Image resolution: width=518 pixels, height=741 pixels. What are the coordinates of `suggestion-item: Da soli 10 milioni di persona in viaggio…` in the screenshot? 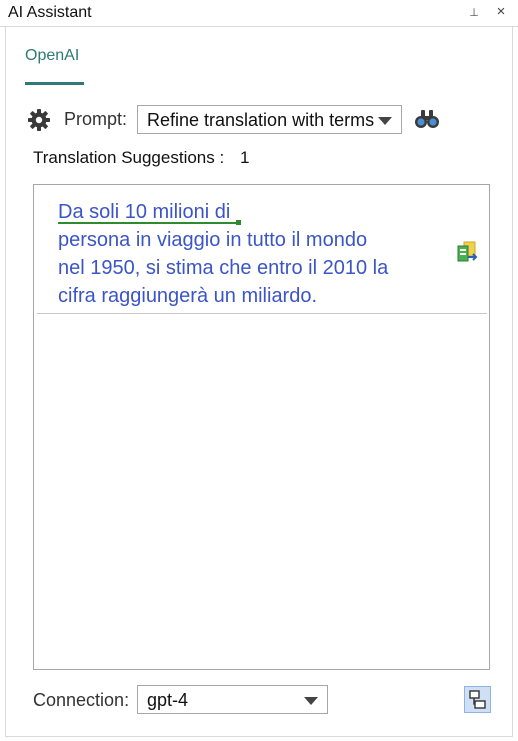 It's located at (253, 254).